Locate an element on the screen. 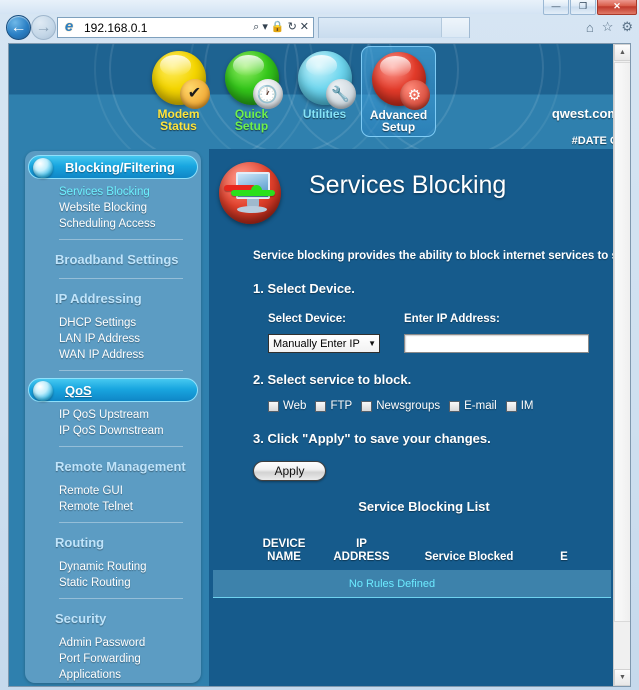 Image resolution: width=639 pixels, height=690 pixels. sidebar-item-port-forwarding: Port Forwarding is located at coordinates (113, 659).